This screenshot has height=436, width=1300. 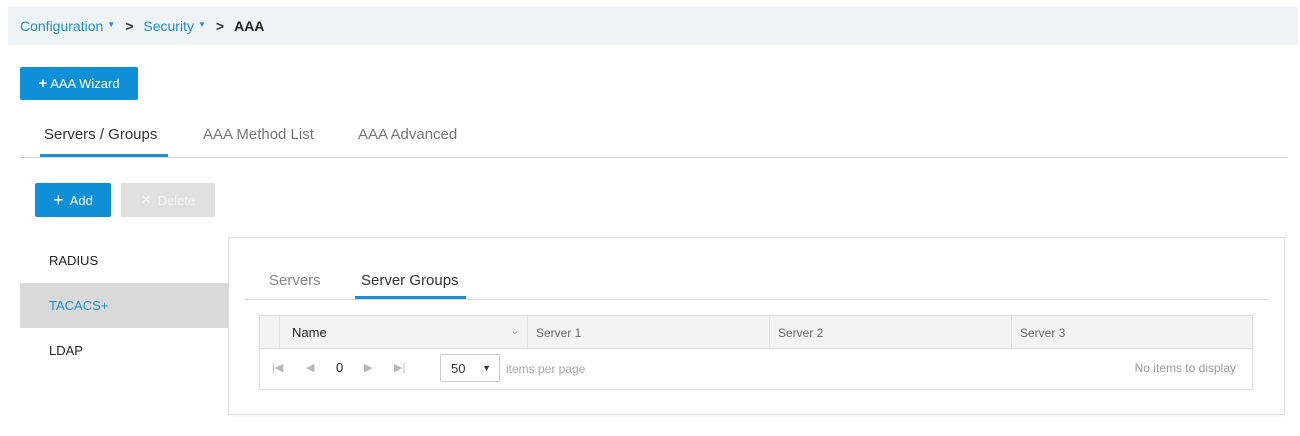 What do you see at coordinates (368, 367) in the screenshot?
I see `next-page-icon: ▶` at bounding box center [368, 367].